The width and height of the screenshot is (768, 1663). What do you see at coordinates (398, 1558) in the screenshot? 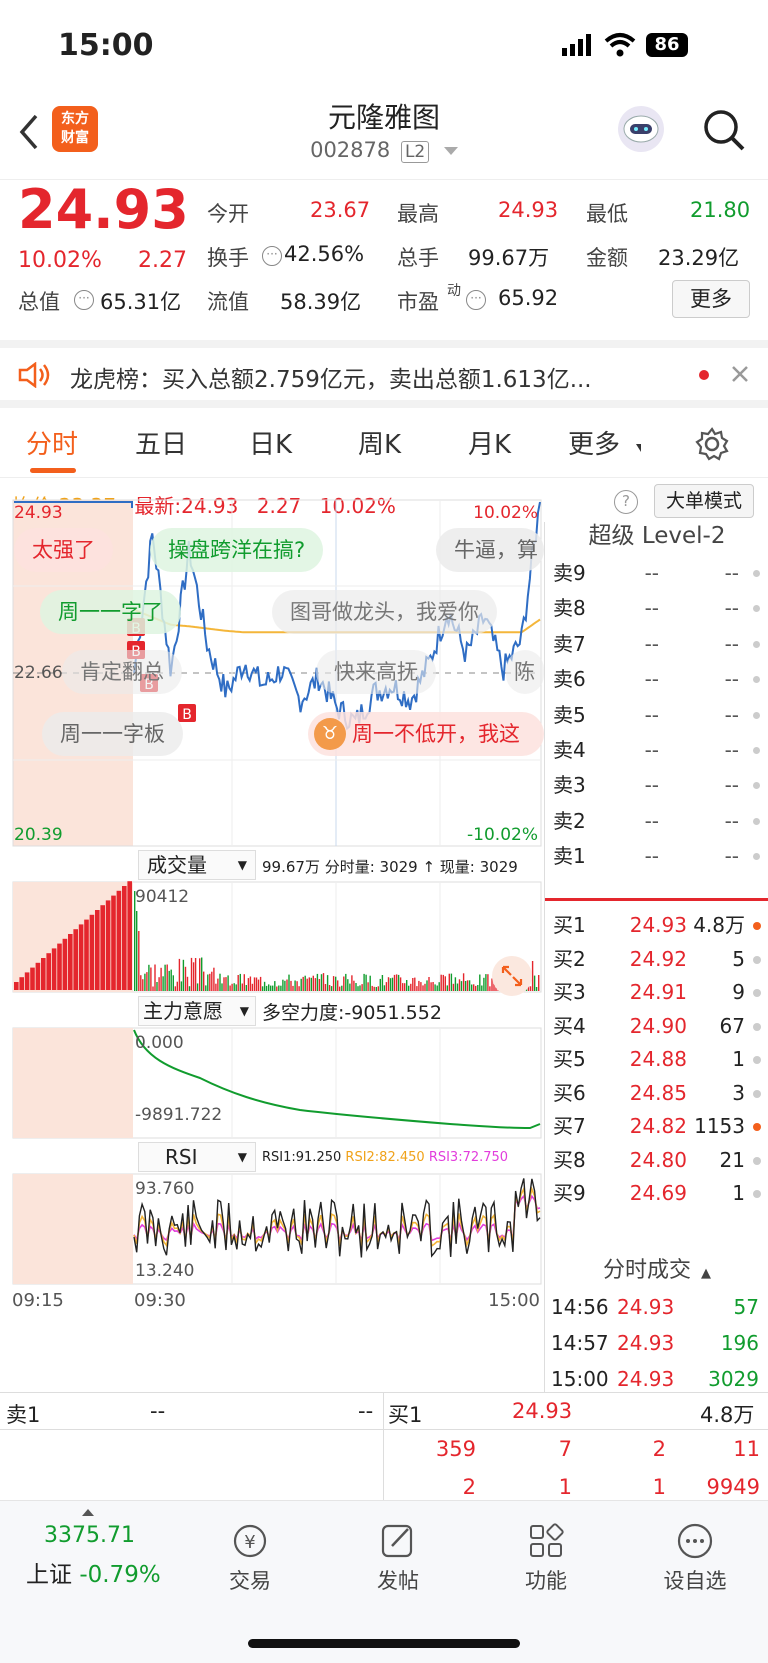
I see `tab-post: 发帖` at bounding box center [398, 1558].